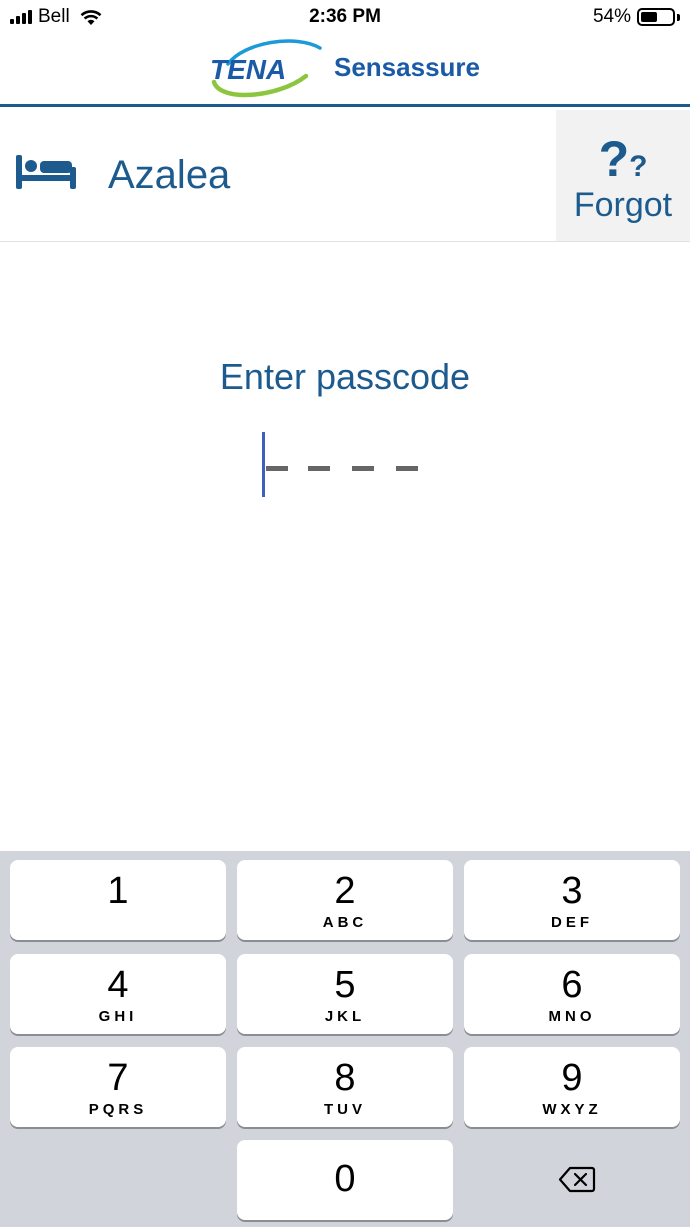  What do you see at coordinates (345, 900) in the screenshot?
I see `key-2: 2 ABC` at bounding box center [345, 900].